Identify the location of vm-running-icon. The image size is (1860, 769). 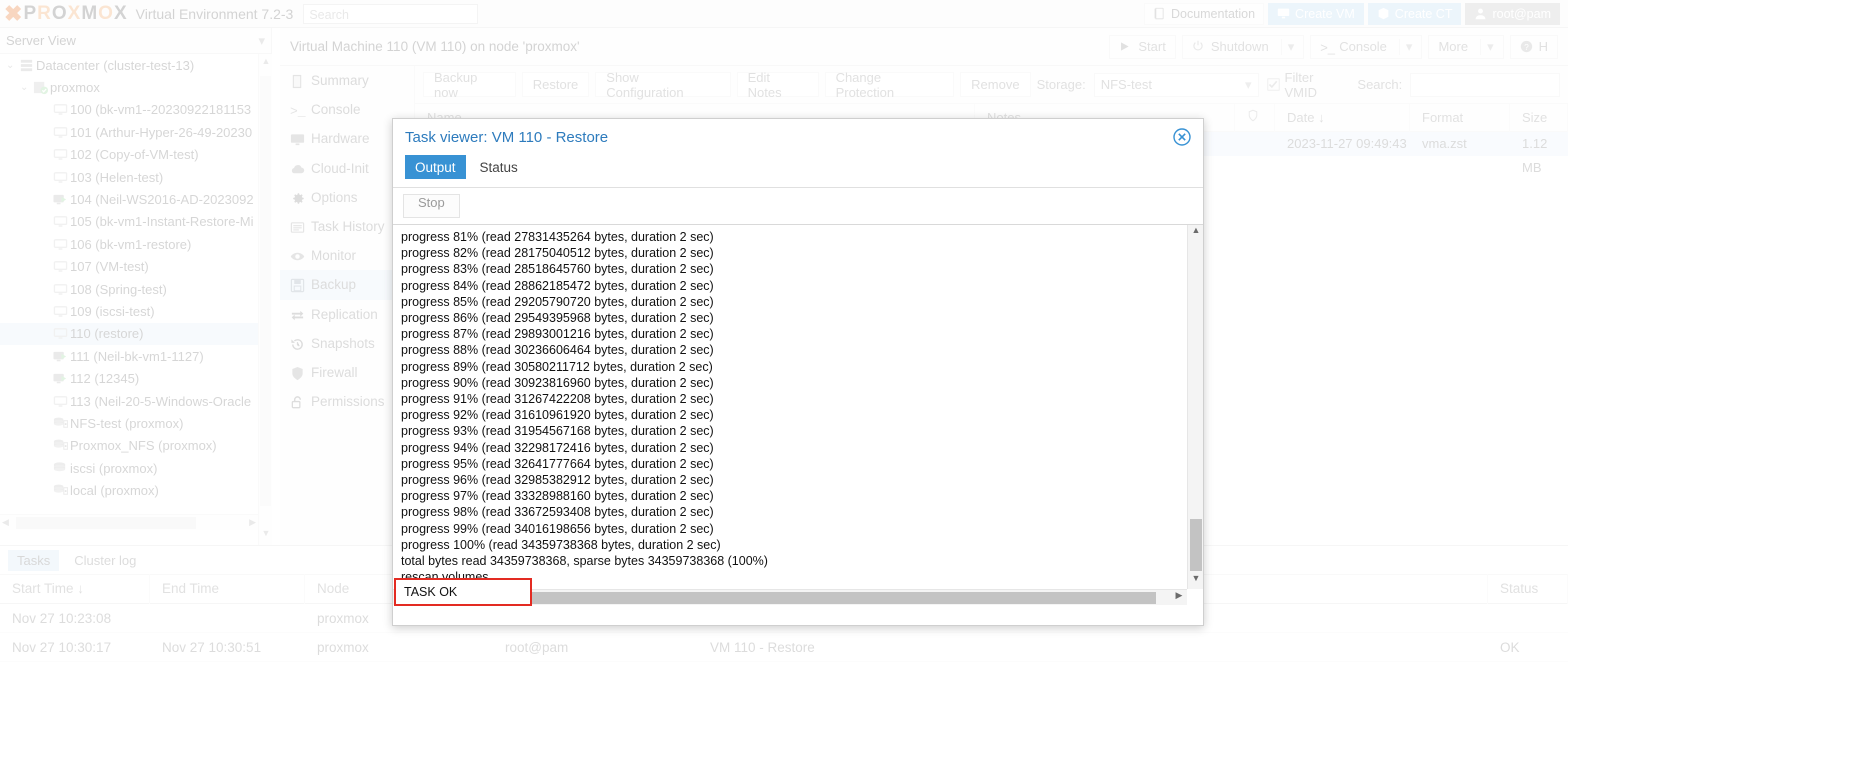
(61, 378).